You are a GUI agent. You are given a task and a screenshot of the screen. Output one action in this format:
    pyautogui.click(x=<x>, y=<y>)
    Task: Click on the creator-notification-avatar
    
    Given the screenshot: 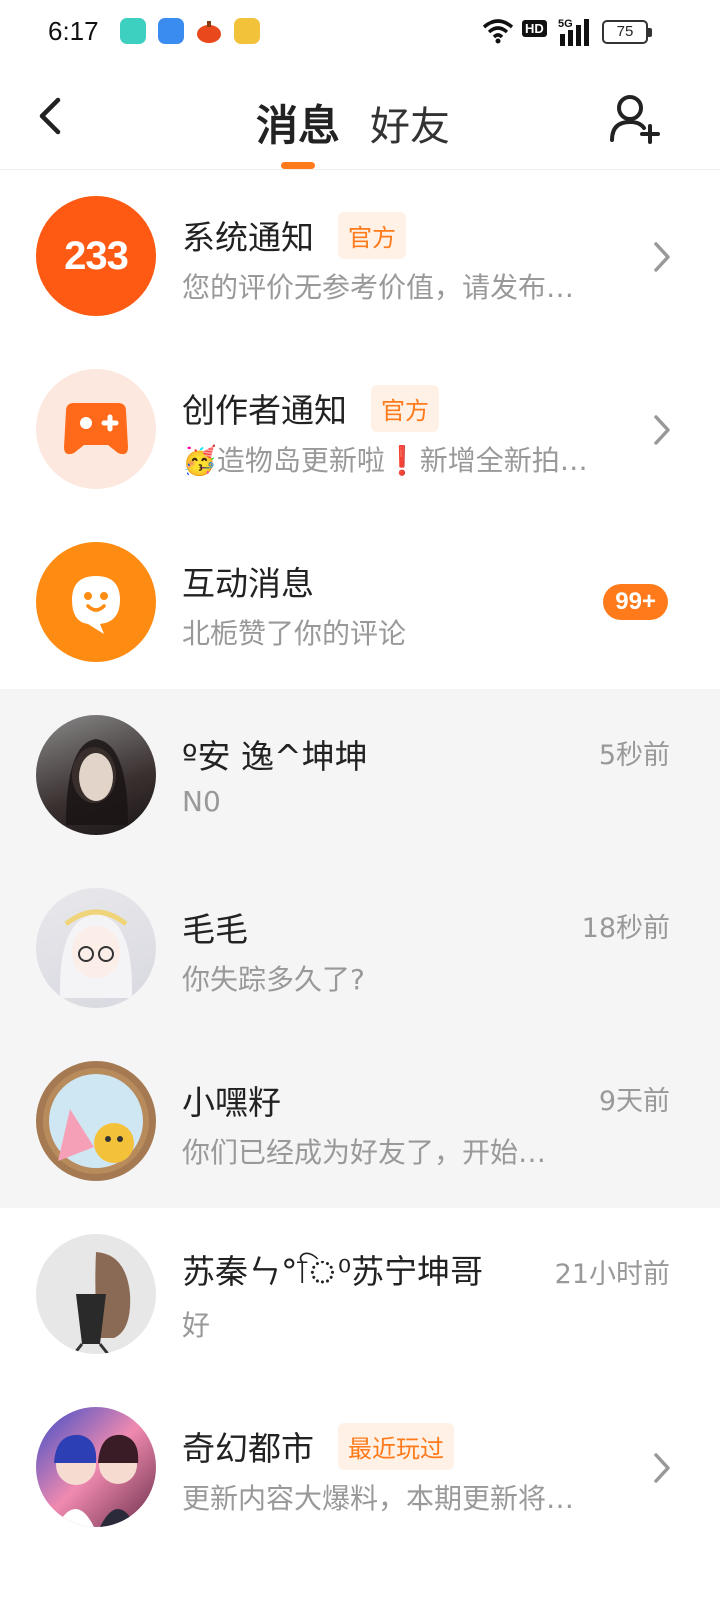 What is the action you would take?
    pyautogui.click(x=96, y=429)
    